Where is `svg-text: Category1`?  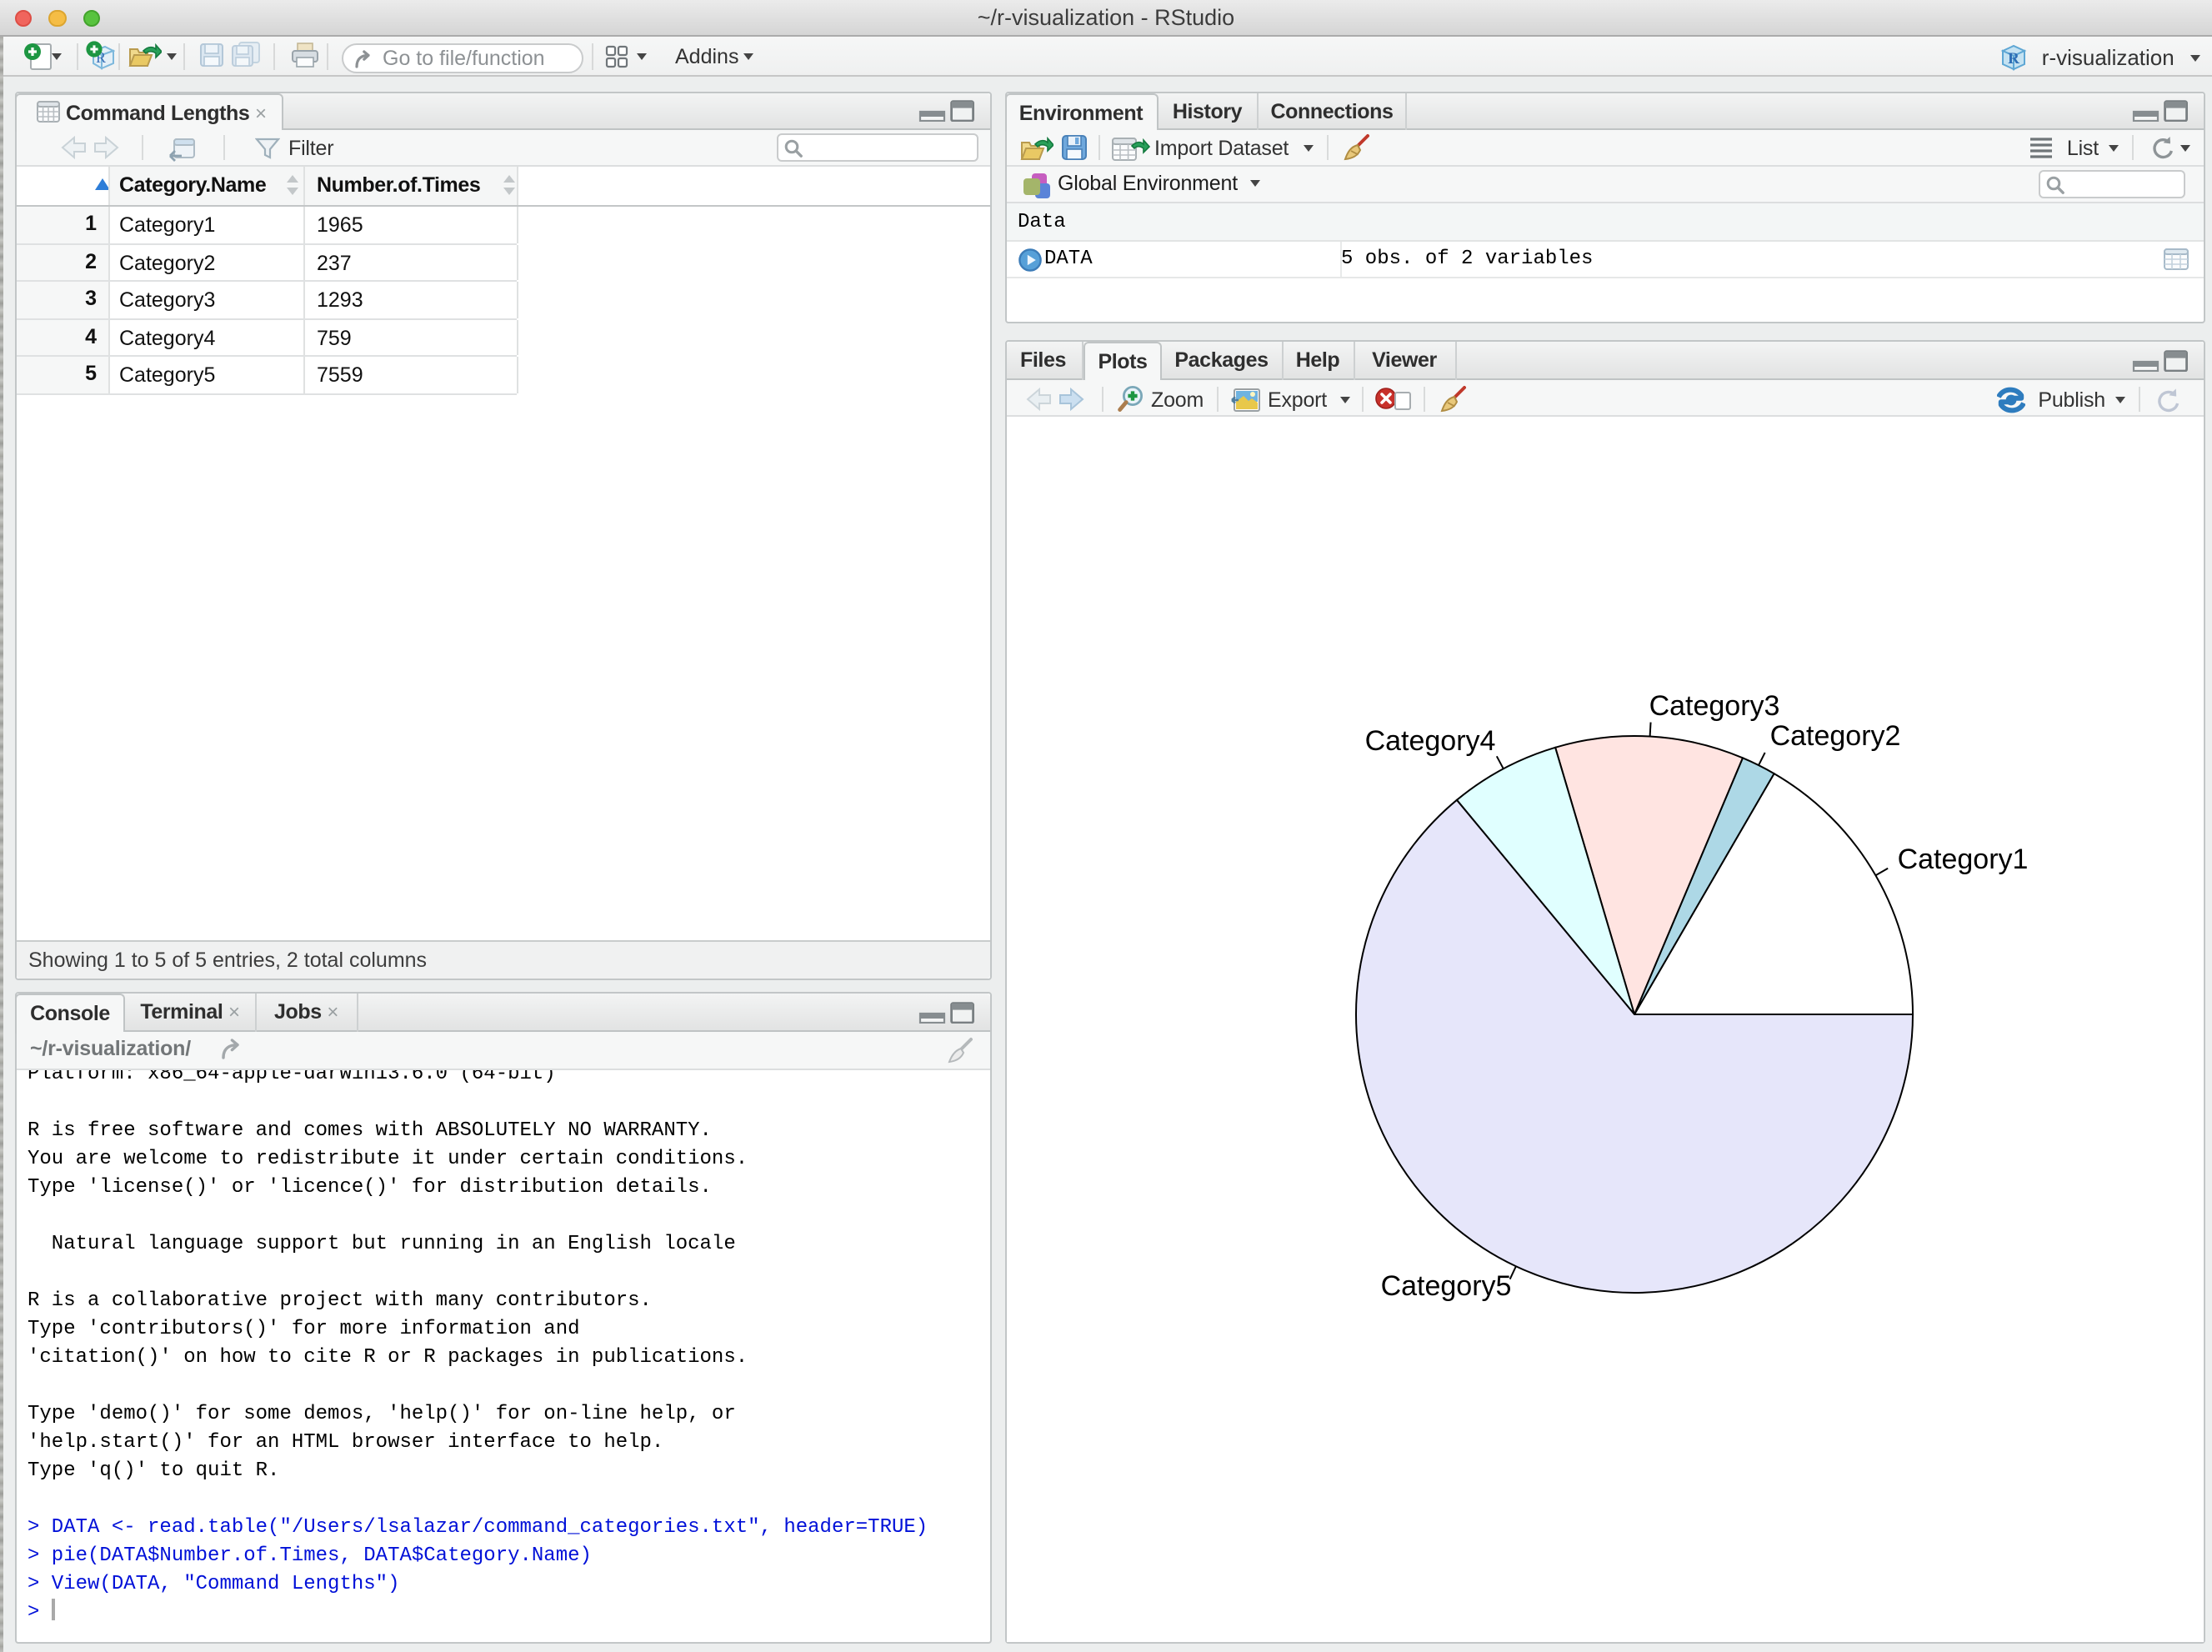 svg-text: Category1 is located at coordinates (1963, 858).